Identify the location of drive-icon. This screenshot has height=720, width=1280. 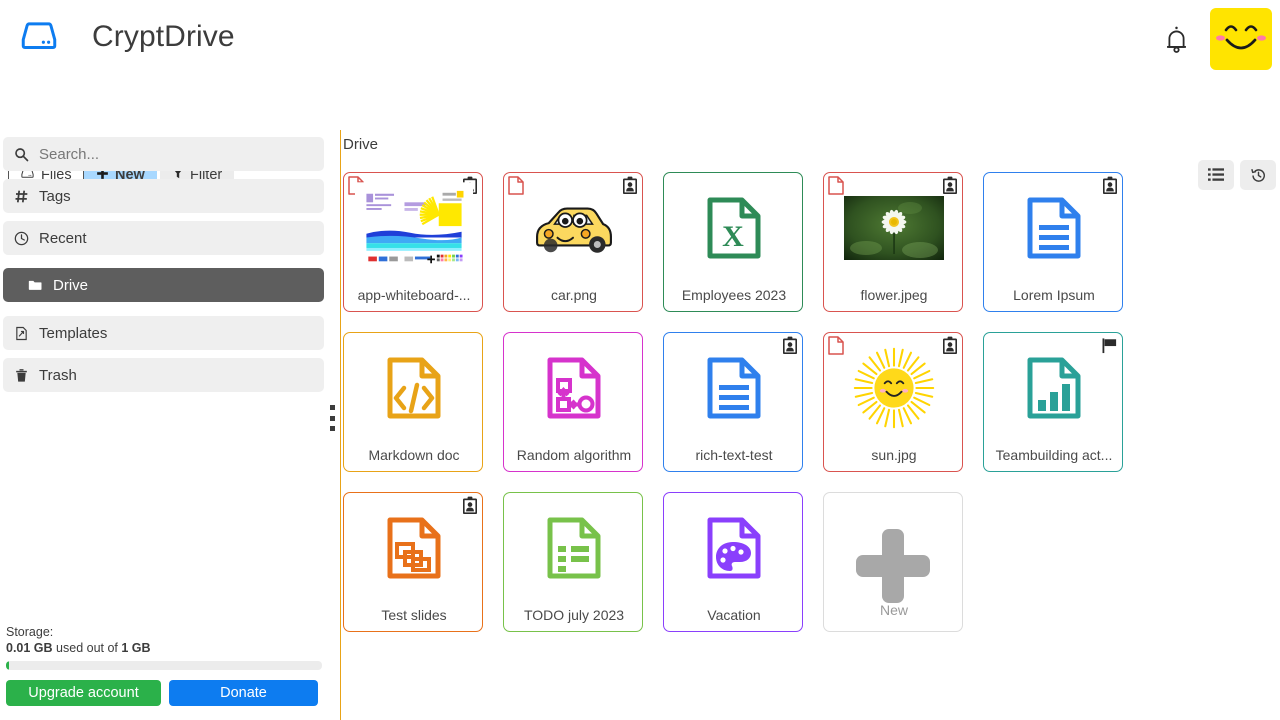
(39, 37).